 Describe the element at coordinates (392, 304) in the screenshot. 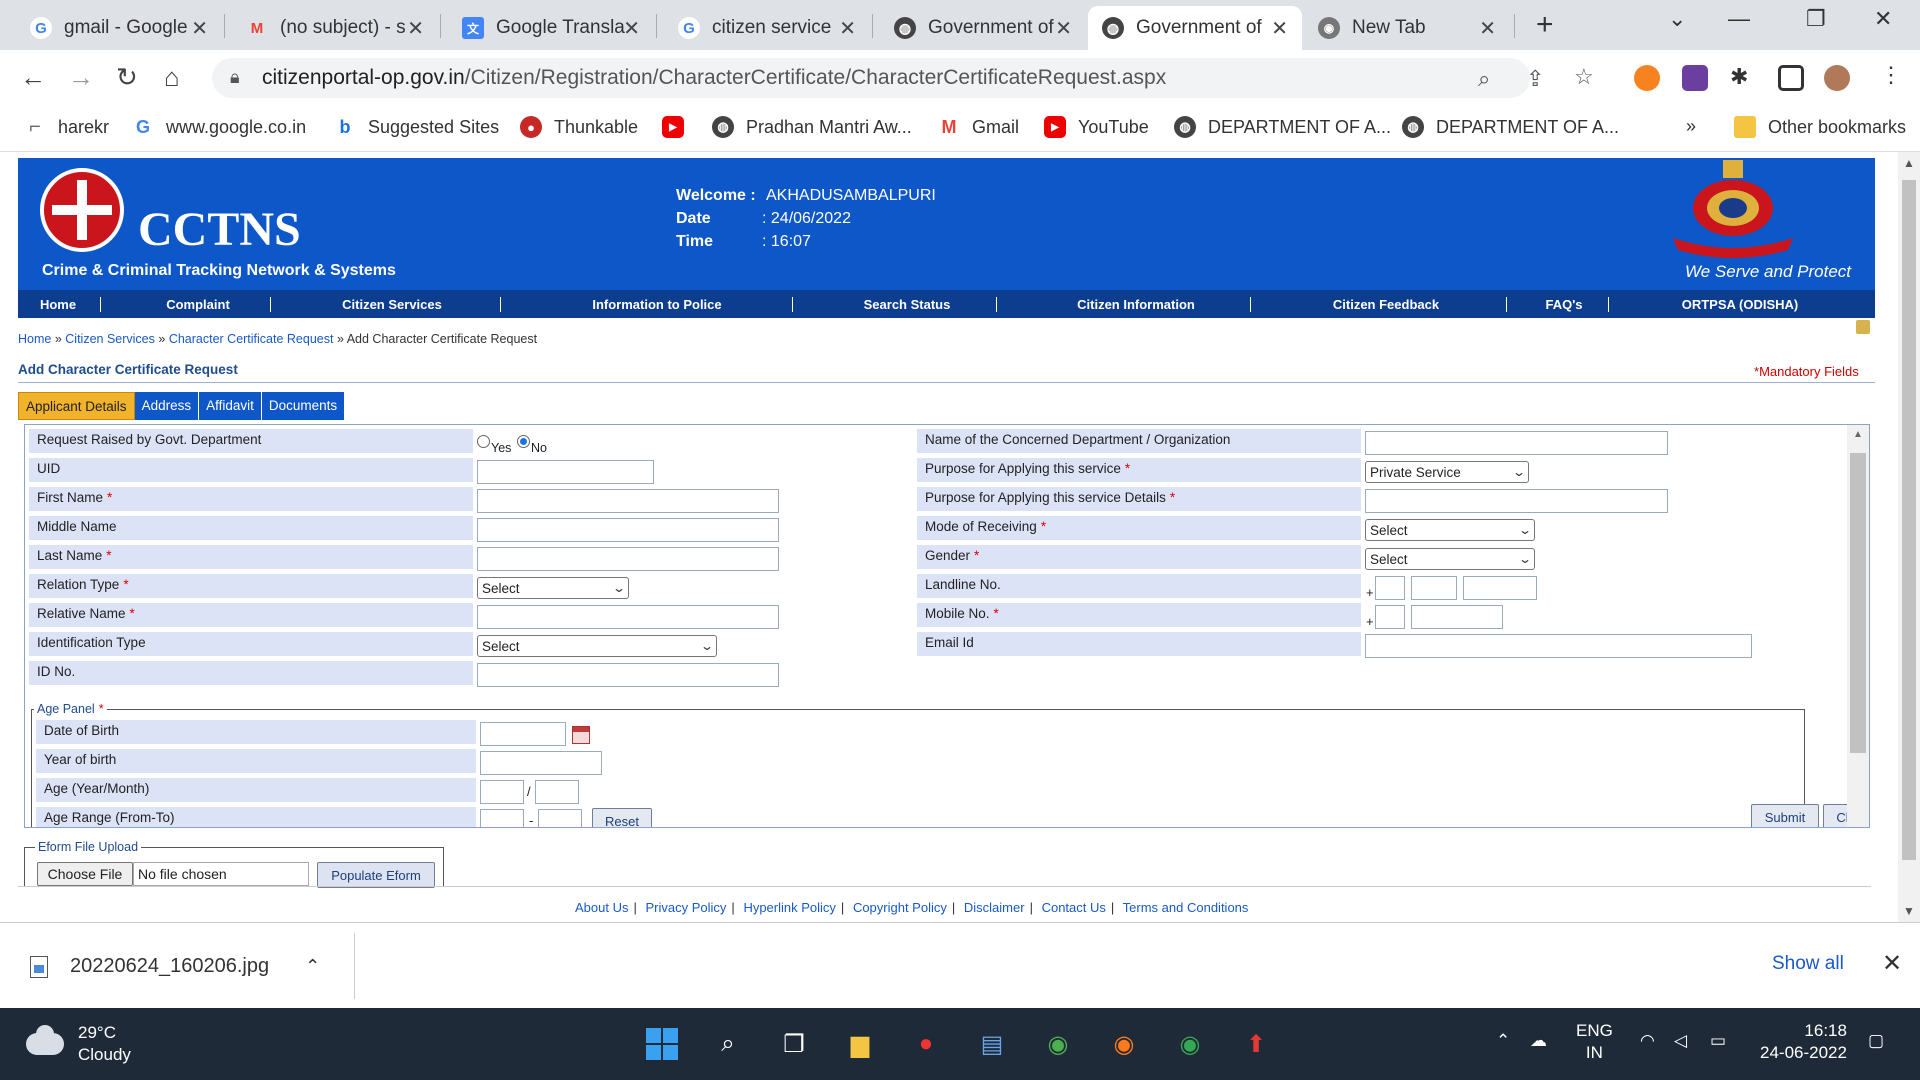

I see `nav-citizen-services: Citizen Services` at that location.